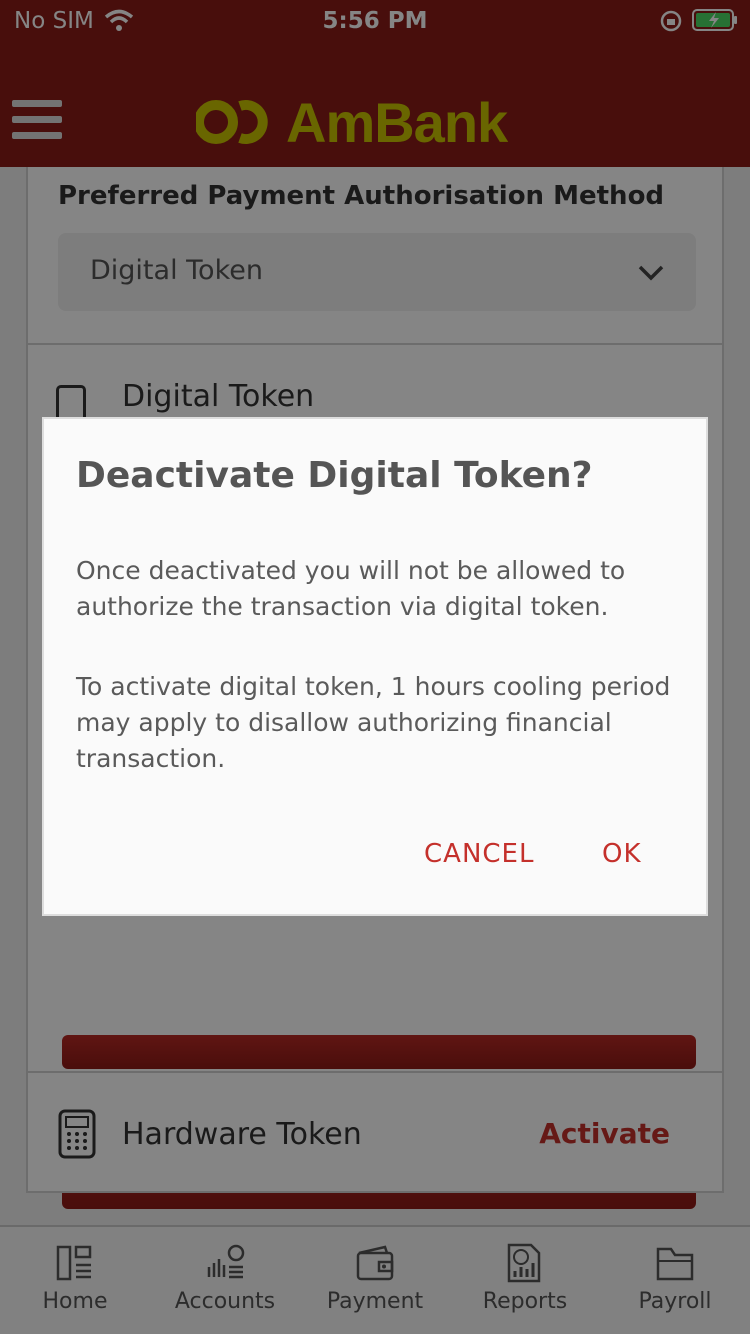 This screenshot has width=750, height=1334. I want to click on cancel-button: CANCEL, so click(479, 854).